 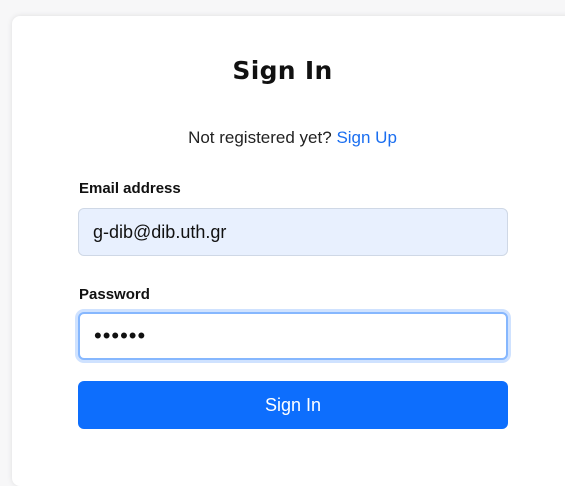 What do you see at coordinates (293, 232) in the screenshot?
I see `email-field` at bounding box center [293, 232].